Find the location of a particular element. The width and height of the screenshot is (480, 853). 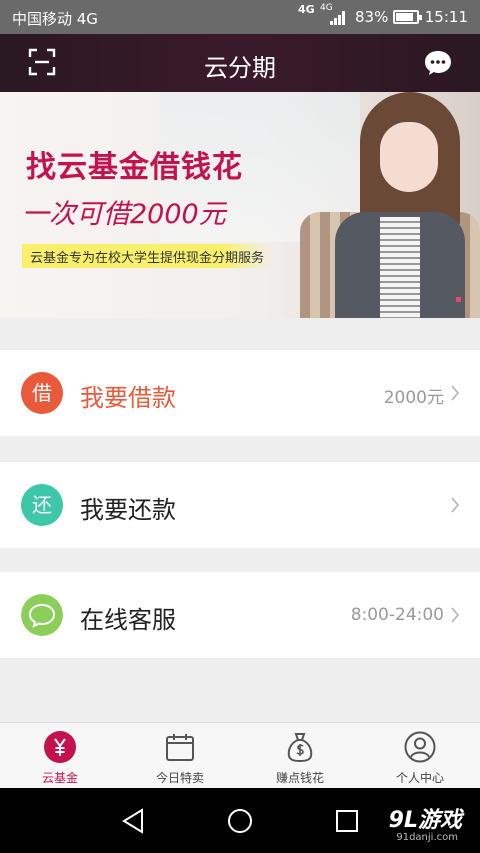

recents-icon is located at coordinates (347, 821).